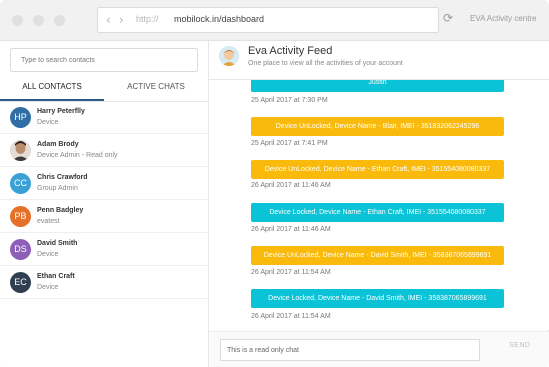  What do you see at coordinates (268, 20) in the screenshot?
I see `address-bar: ‹ › http:// mobilock.in/dashboard` at bounding box center [268, 20].